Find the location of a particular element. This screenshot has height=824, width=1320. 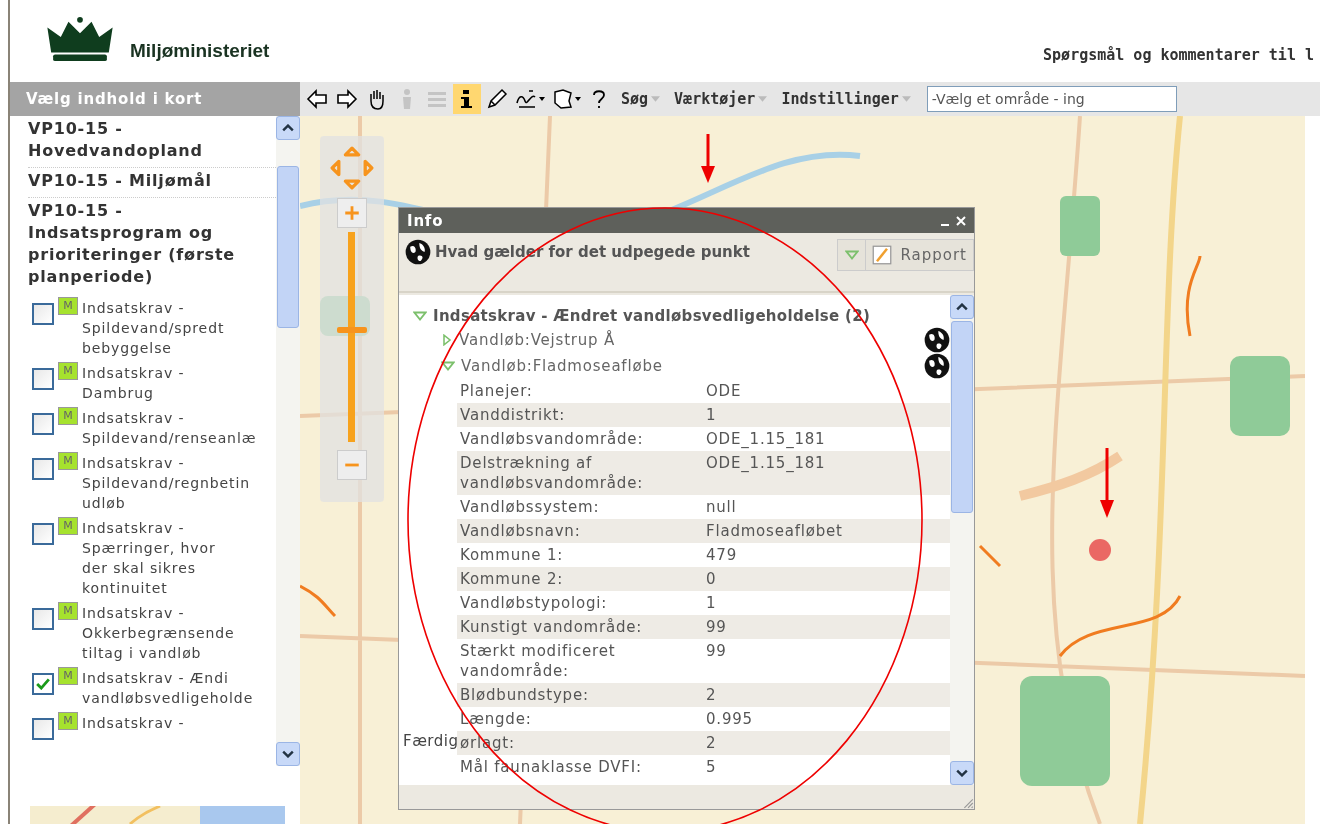

attribute-name: Kommune 2: is located at coordinates (512, 579).